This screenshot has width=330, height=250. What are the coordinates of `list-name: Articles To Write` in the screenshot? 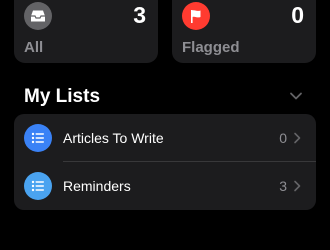 It's located at (113, 138).